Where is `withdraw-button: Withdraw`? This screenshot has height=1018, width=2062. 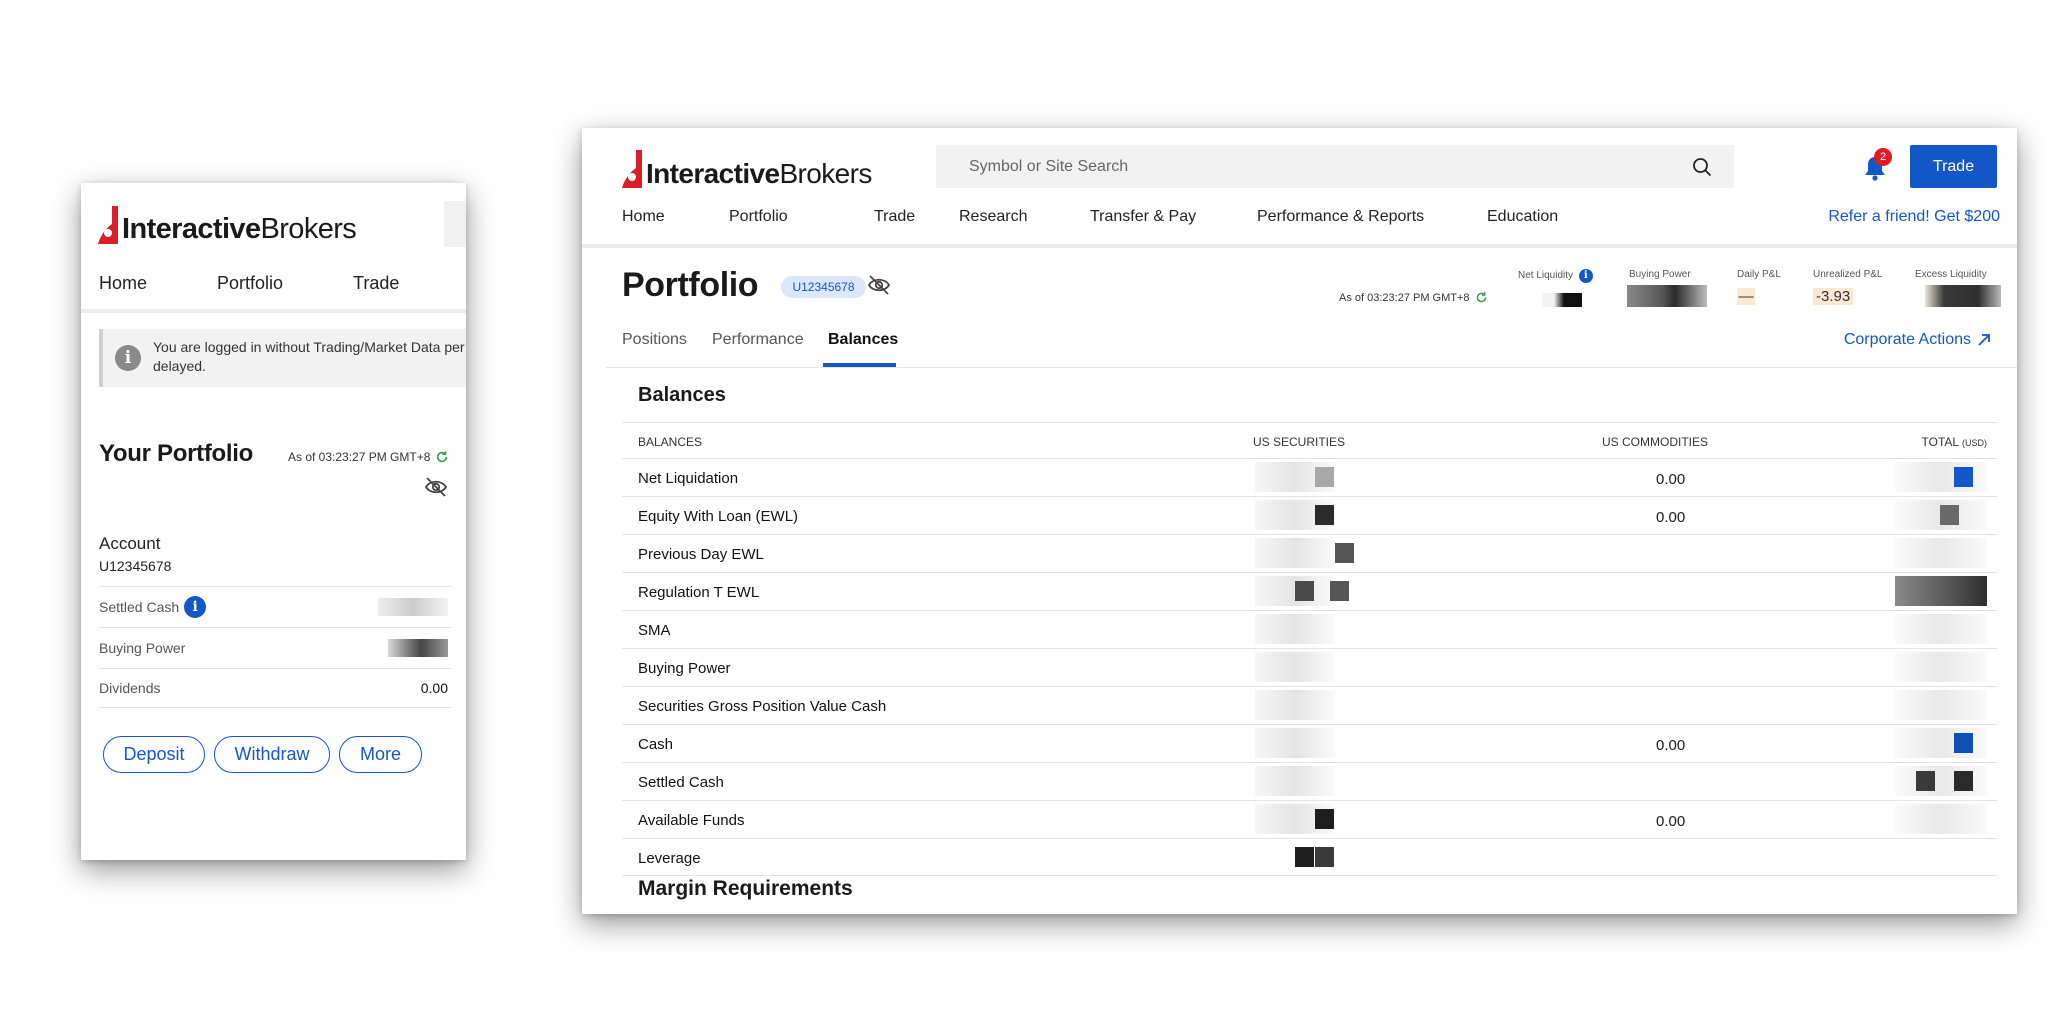 withdraw-button: Withdraw is located at coordinates (272, 754).